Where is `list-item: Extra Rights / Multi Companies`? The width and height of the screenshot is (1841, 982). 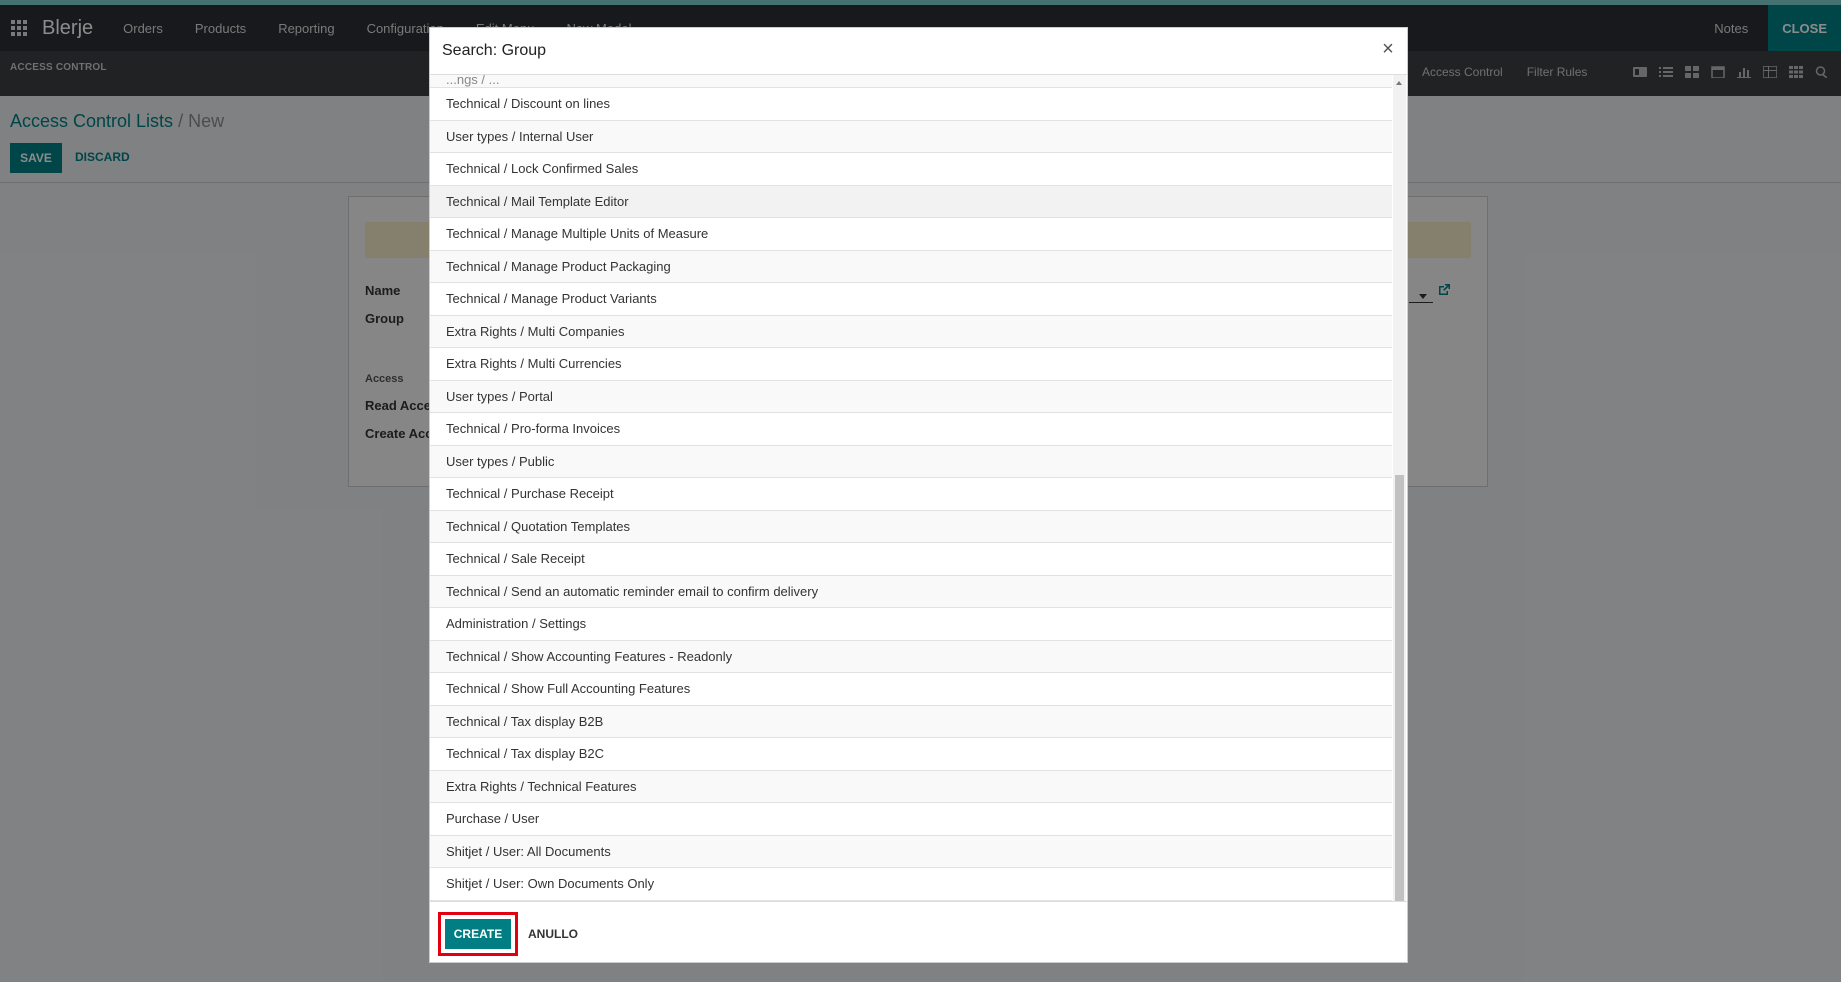 list-item: Extra Rights / Multi Companies is located at coordinates (911, 331).